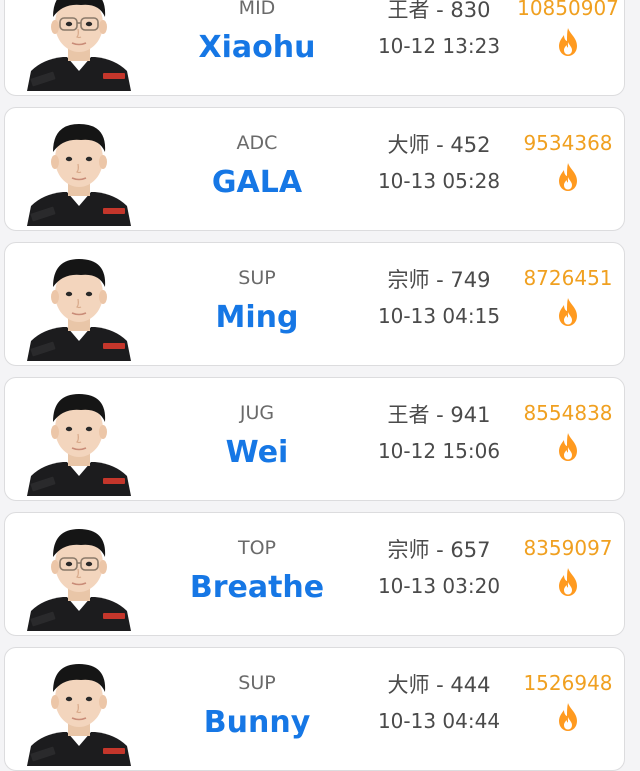  I want to click on player-info: SUP Ming, so click(257, 301).